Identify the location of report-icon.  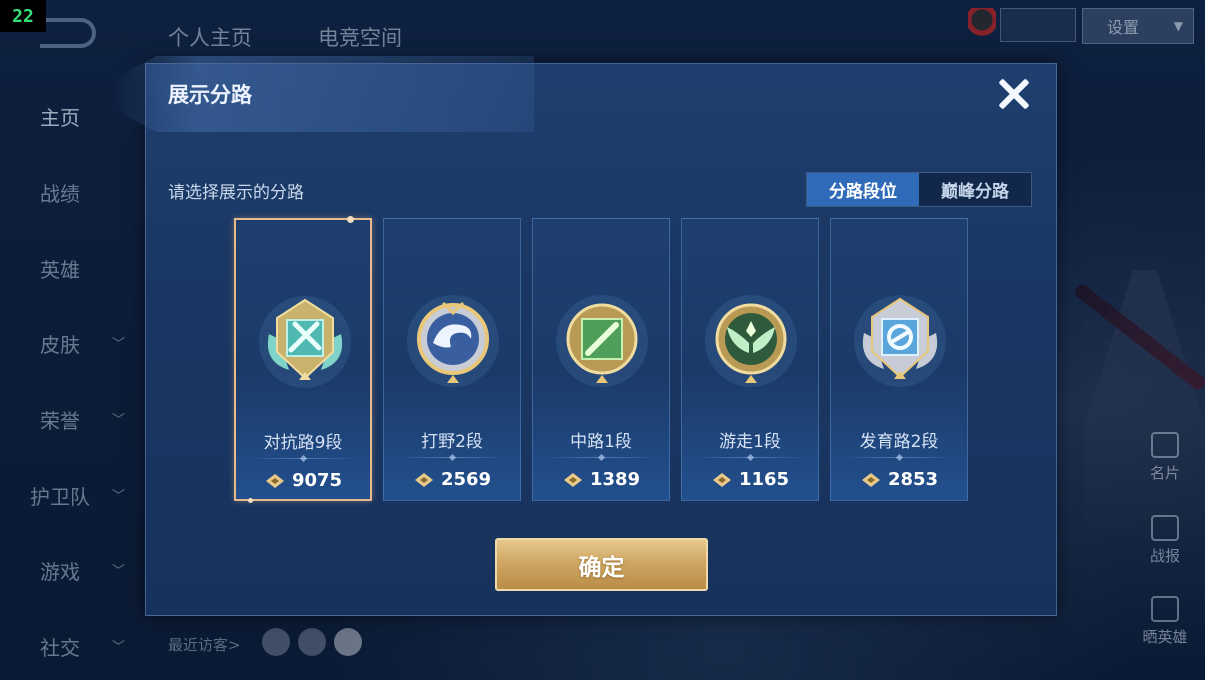
(1165, 528).